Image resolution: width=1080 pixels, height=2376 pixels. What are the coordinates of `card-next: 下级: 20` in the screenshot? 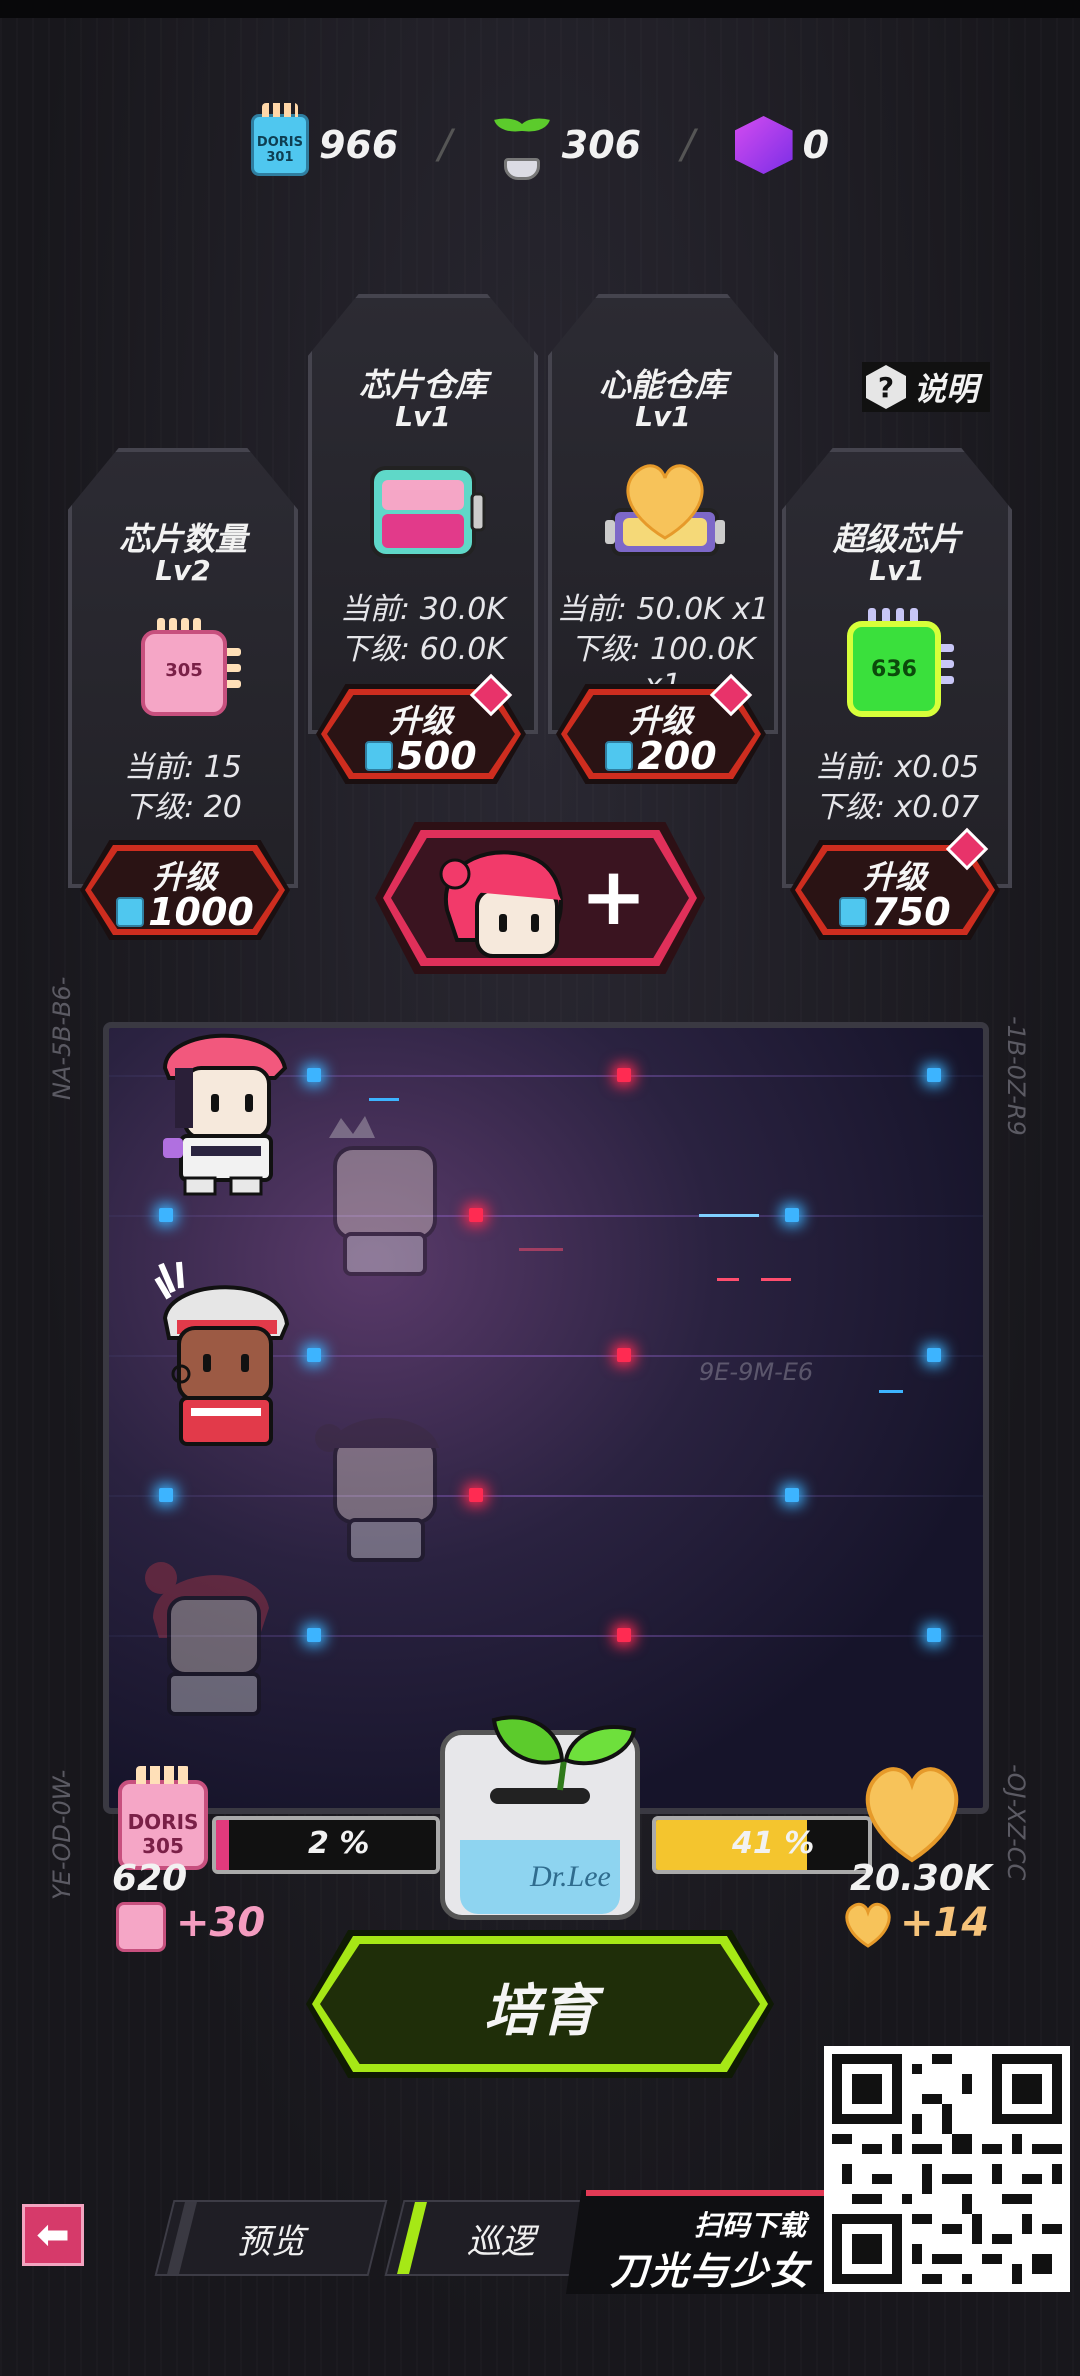 It's located at (183, 807).